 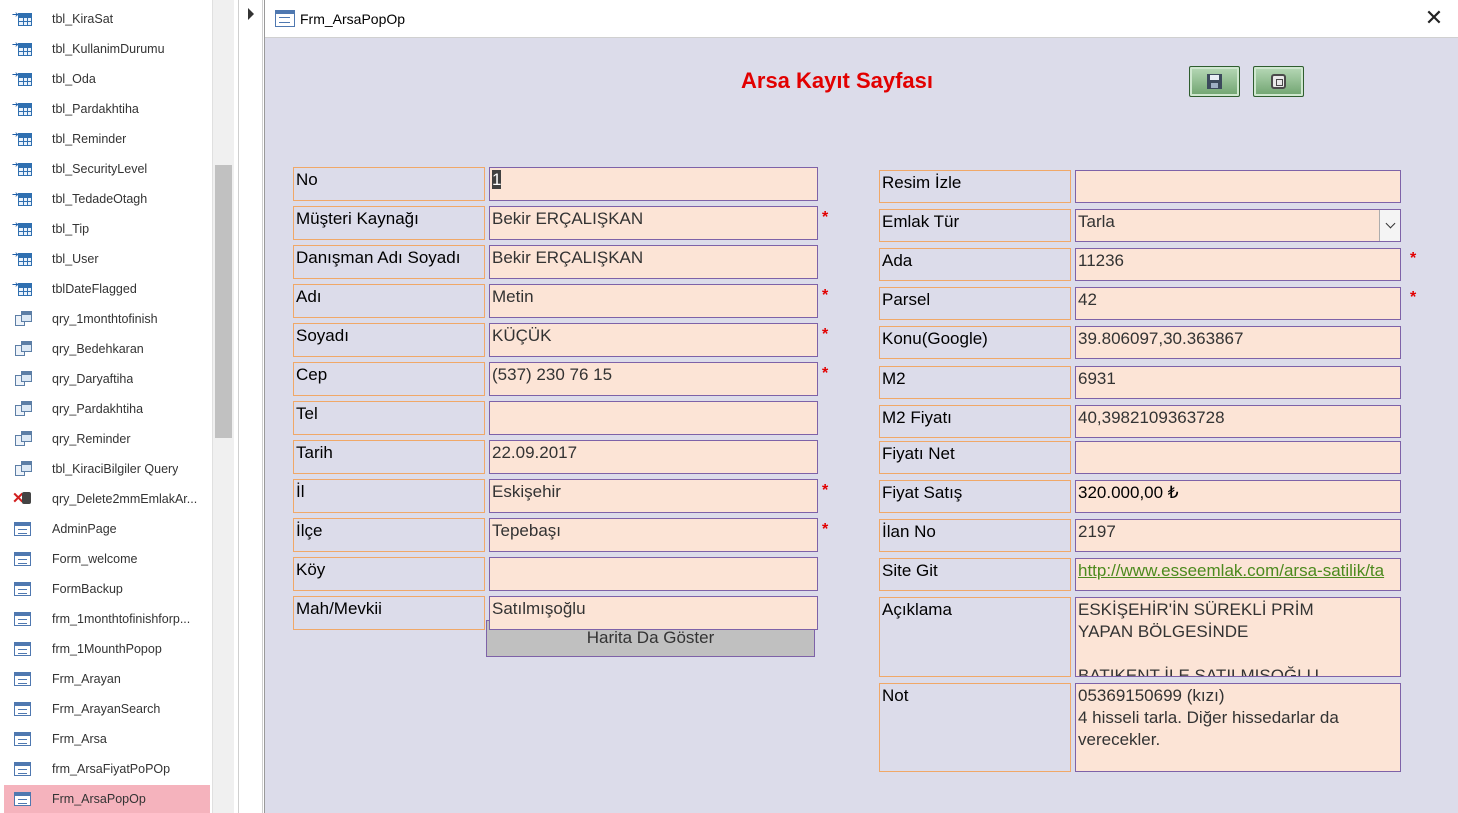 What do you see at coordinates (107, 739) in the screenshot?
I see `nav-item: Frm_Arsa` at bounding box center [107, 739].